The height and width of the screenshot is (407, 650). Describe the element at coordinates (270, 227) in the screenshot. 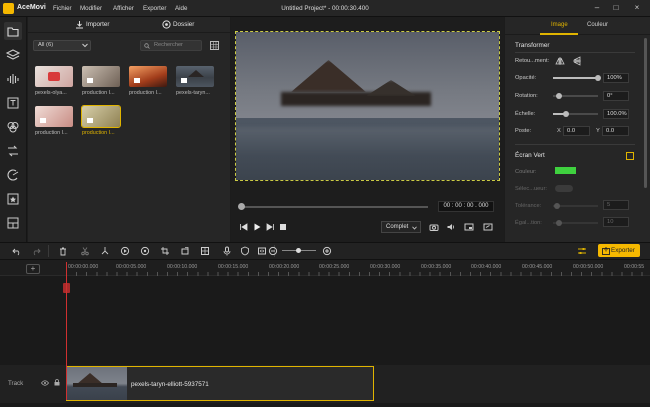

I see `next-frame-icon` at that location.